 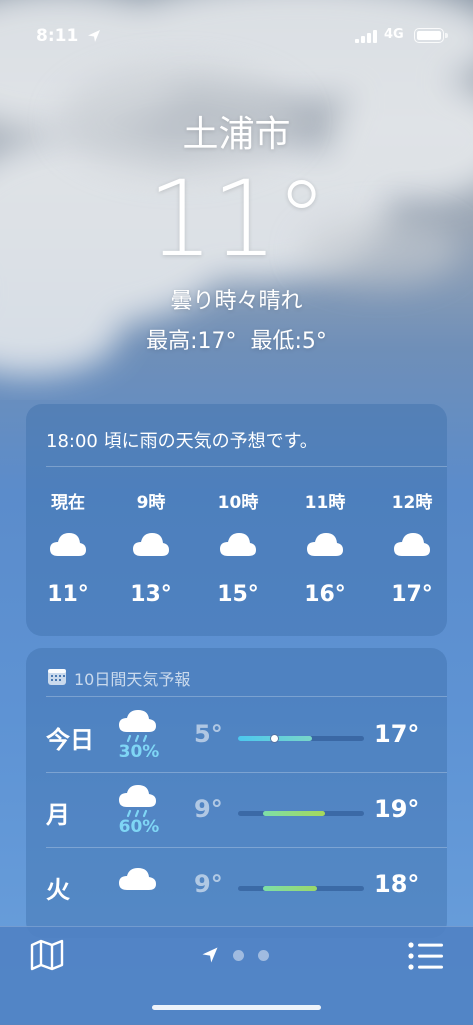 I want to click on forecast-header: 10日間天気予報, so click(x=119, y=678).